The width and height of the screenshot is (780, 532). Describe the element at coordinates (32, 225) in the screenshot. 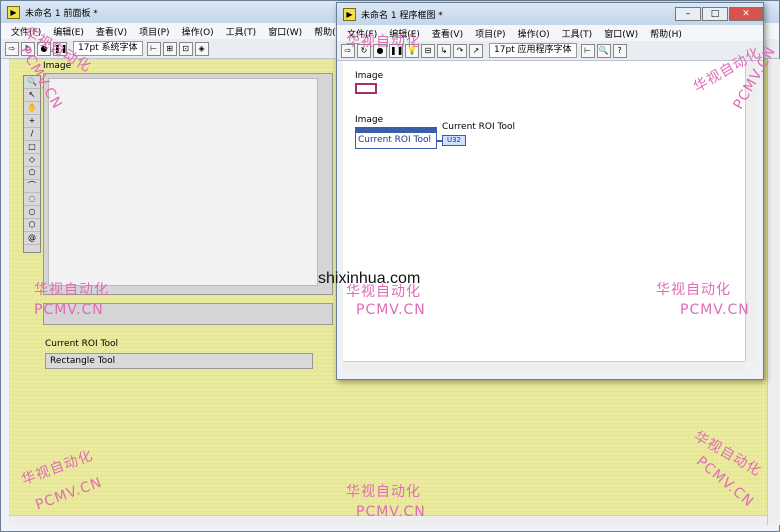

I see `broken-line-icon: ⬡` at that location.